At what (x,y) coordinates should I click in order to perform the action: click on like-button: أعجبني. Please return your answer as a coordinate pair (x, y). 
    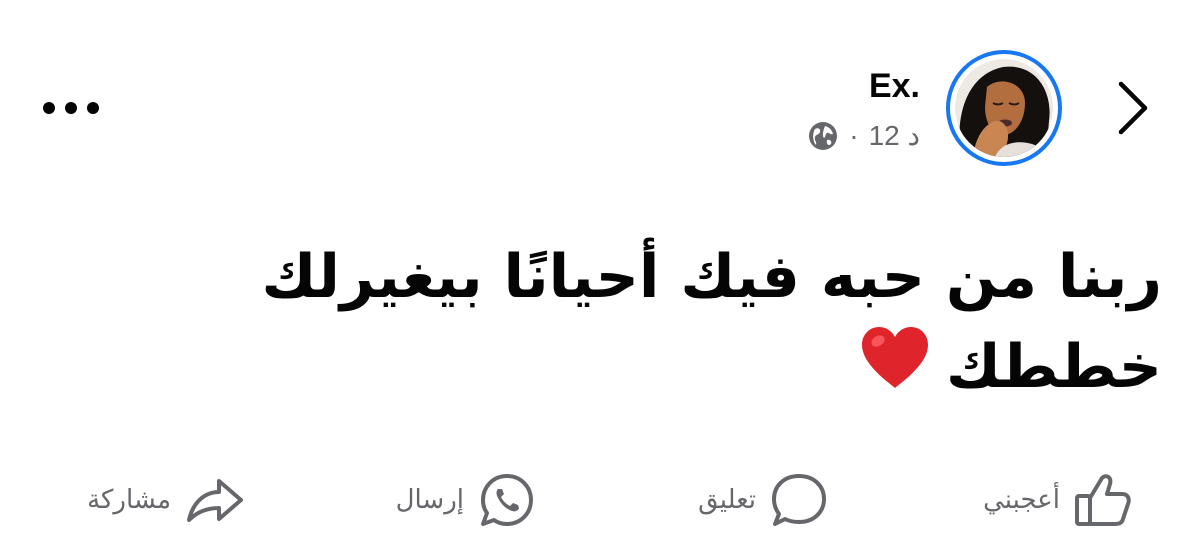
    Looking at the image, I should click on (1057, 500).